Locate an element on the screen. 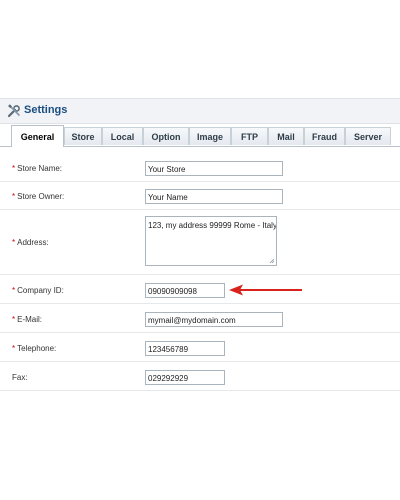 The height and width of the screenshot is (500, 400). page-title: Settings is located at coordinates (46, 110).